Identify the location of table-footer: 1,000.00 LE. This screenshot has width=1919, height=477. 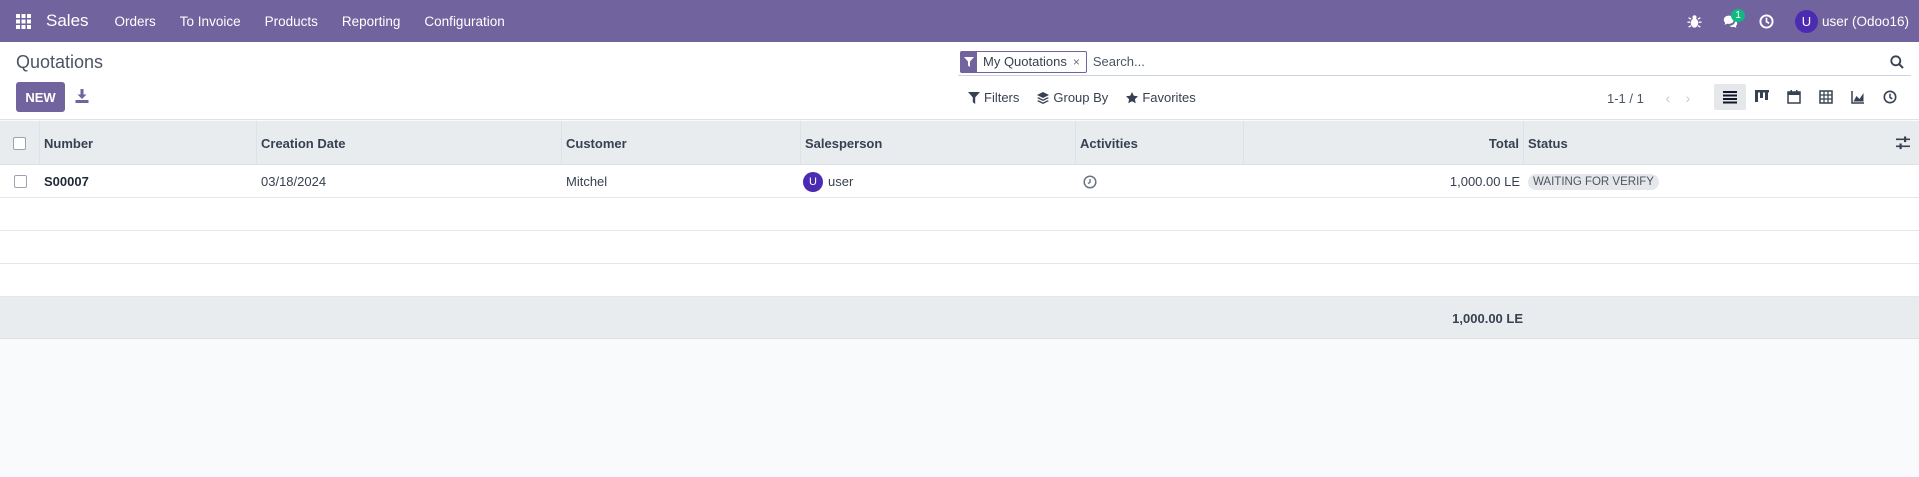
(959, 318).